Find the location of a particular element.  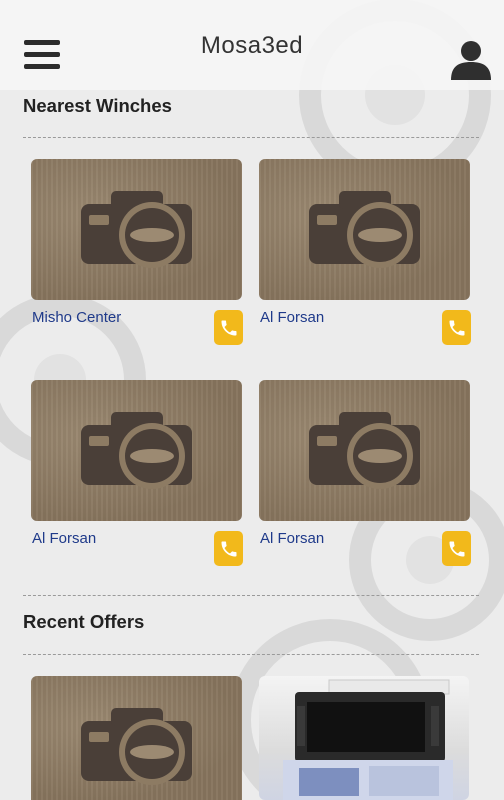

car-stereo-photo is located at coordinates (368, 739).